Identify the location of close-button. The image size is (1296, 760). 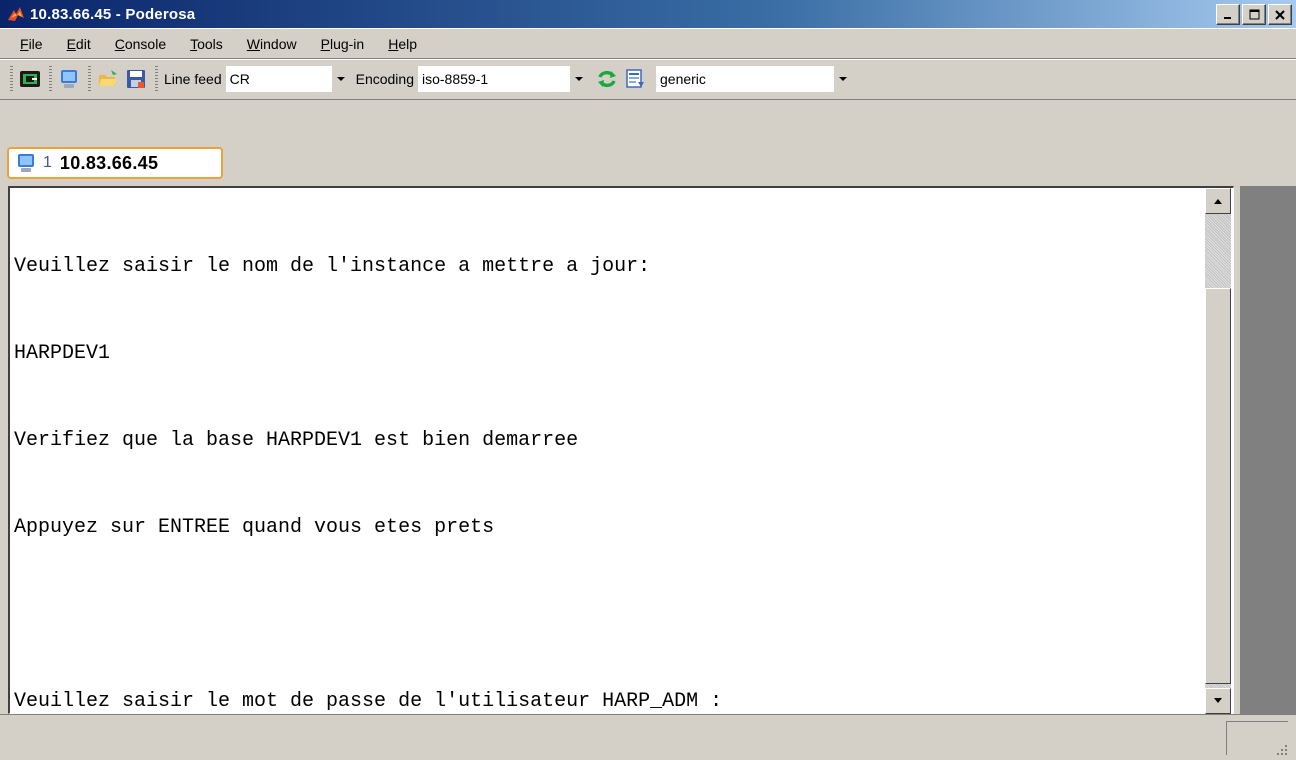
(1280, 14).